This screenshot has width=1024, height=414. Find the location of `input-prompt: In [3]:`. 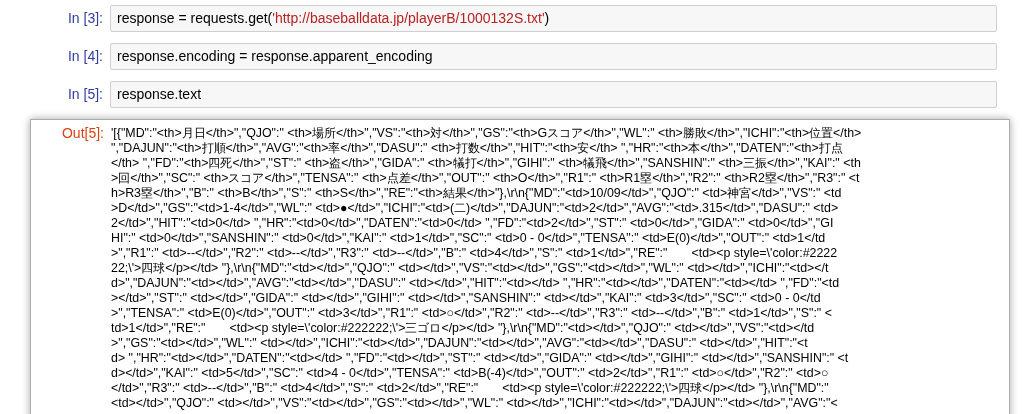

input-prompt: In [3]: is located at coordinates (85, 18).